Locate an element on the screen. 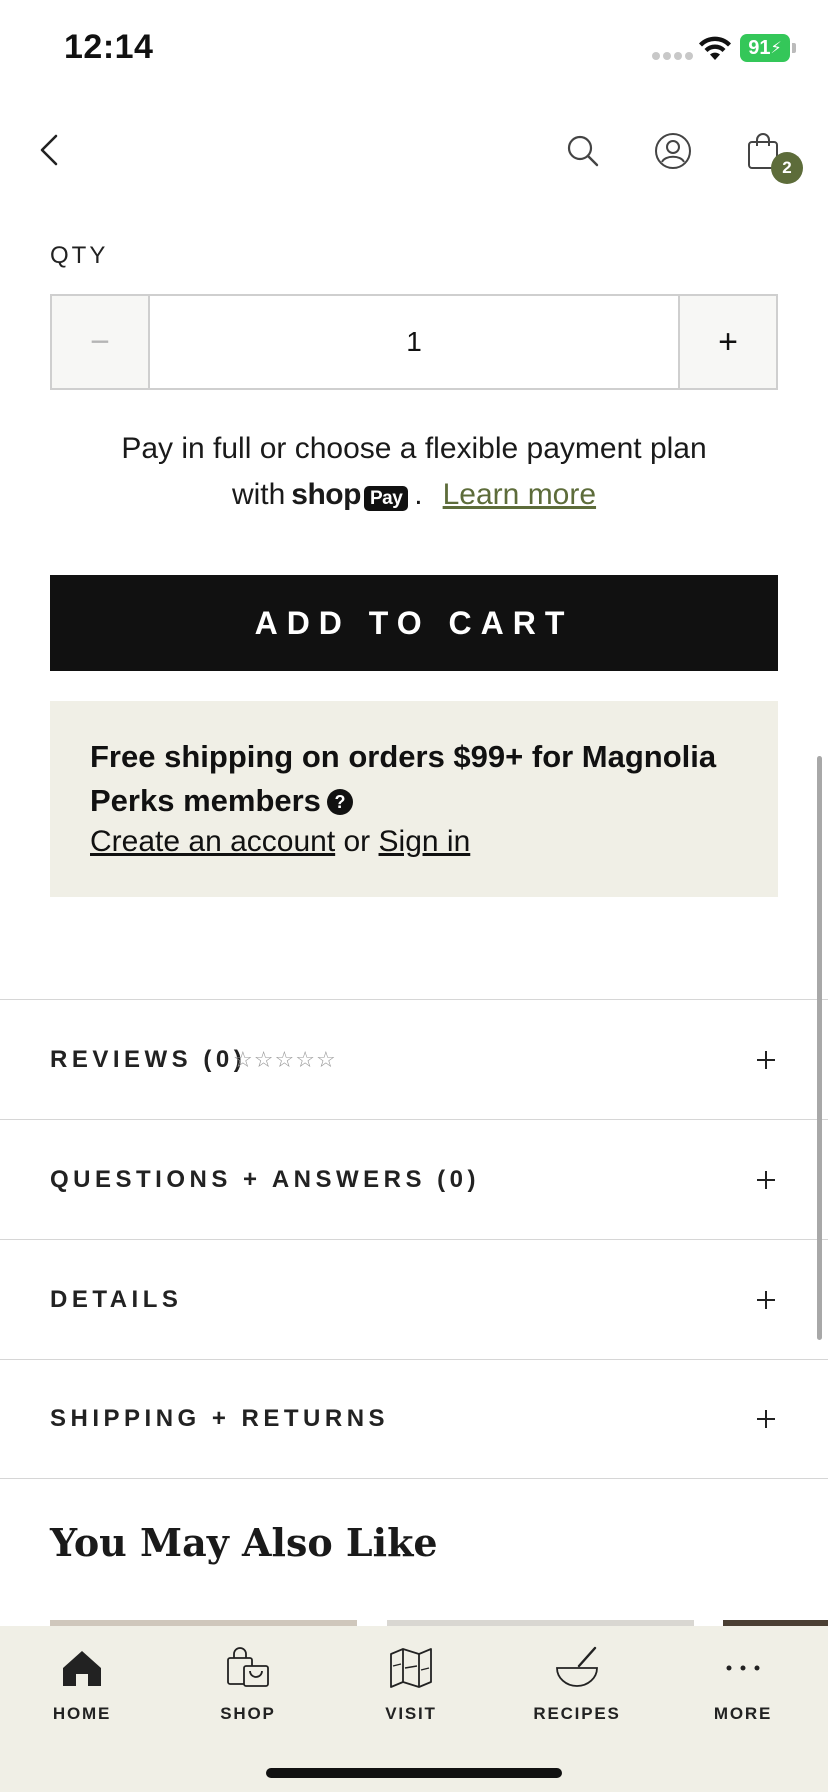  sign-in-link: Sign in is located at coordinates (425, 841).